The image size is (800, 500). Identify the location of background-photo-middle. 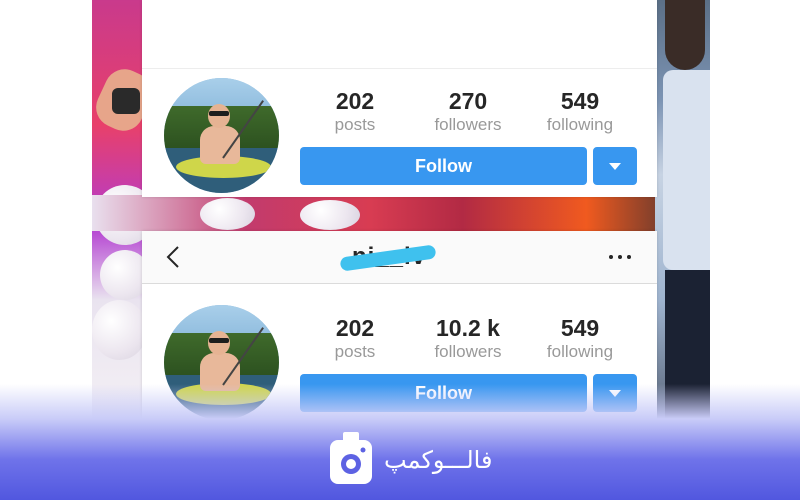
(401, 213).